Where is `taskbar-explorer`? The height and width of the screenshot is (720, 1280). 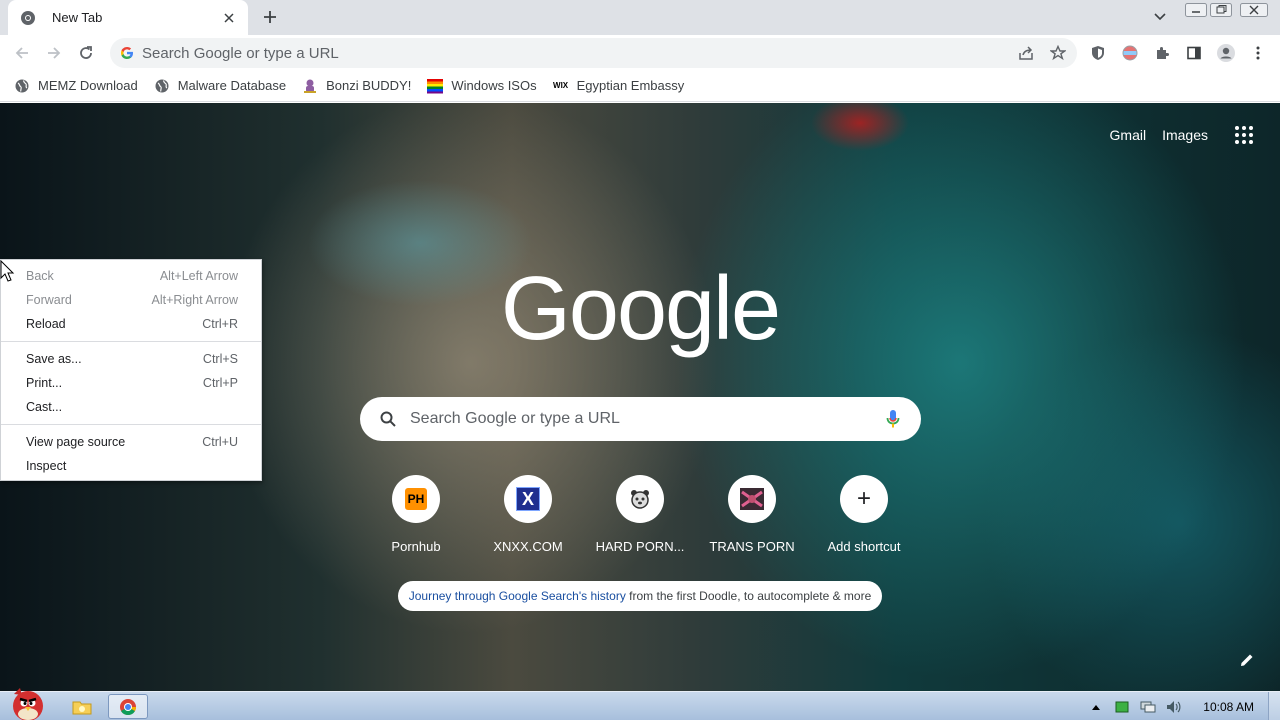
taskbar-explorer is located at coordinates (82, 706).